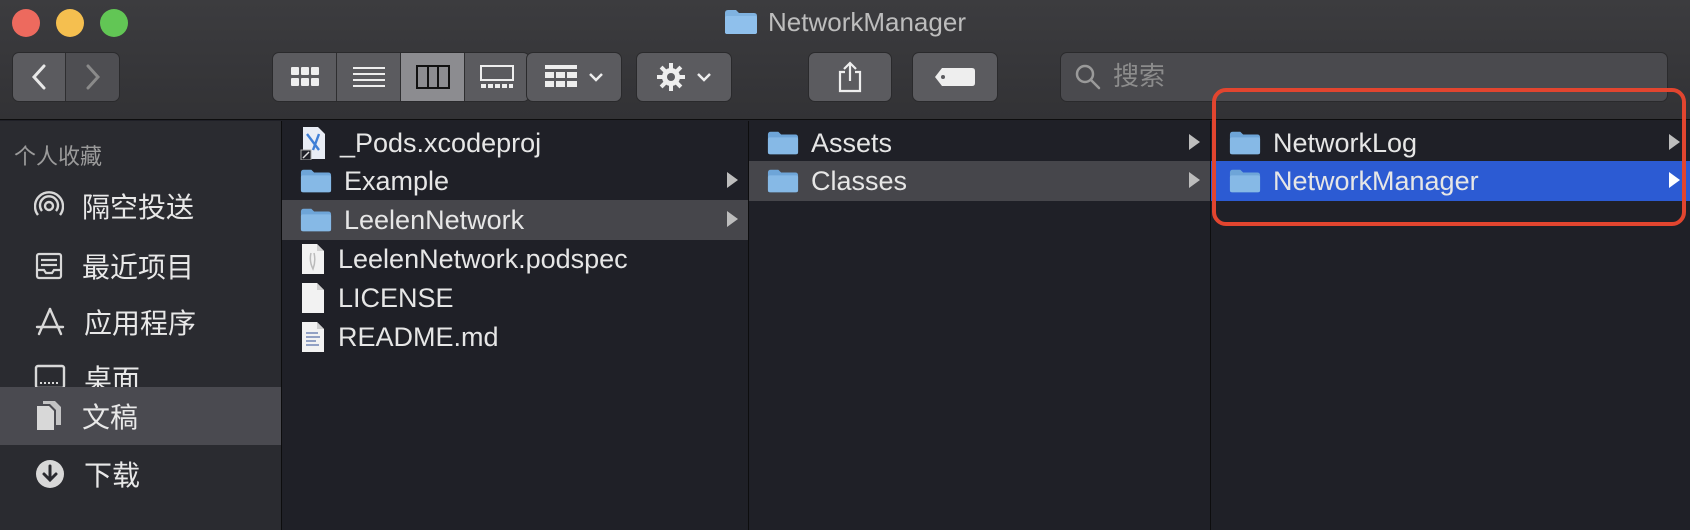 The width and height of the screenshot is (1690, 530). I want to click on grid-icon, so click(304, 76).